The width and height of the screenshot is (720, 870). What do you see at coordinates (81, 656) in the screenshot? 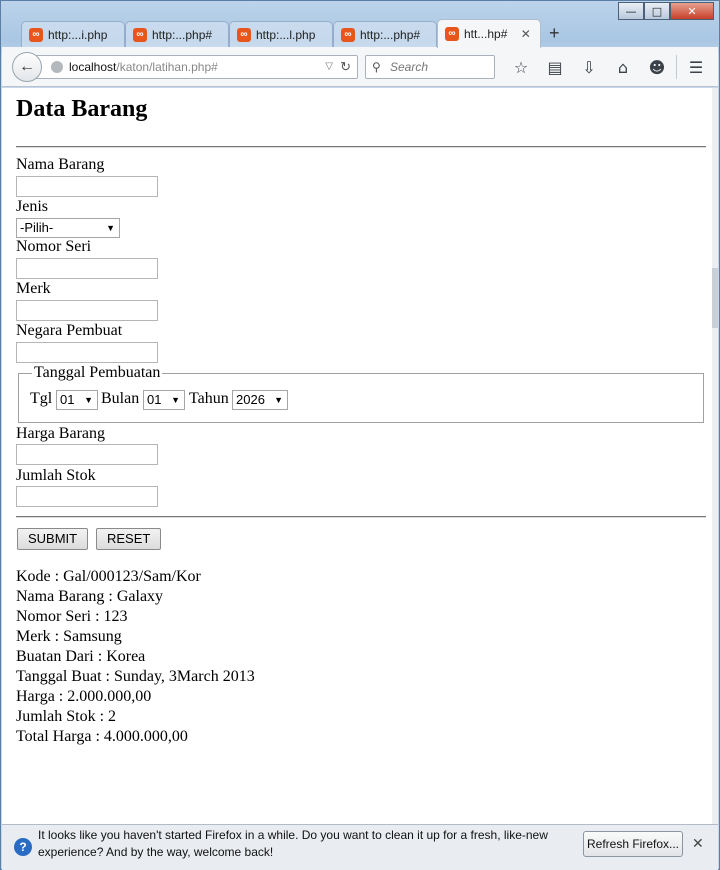
I see `result-buatan-dari: Buatan Dari : Korea` at bounding box center [81, 656].